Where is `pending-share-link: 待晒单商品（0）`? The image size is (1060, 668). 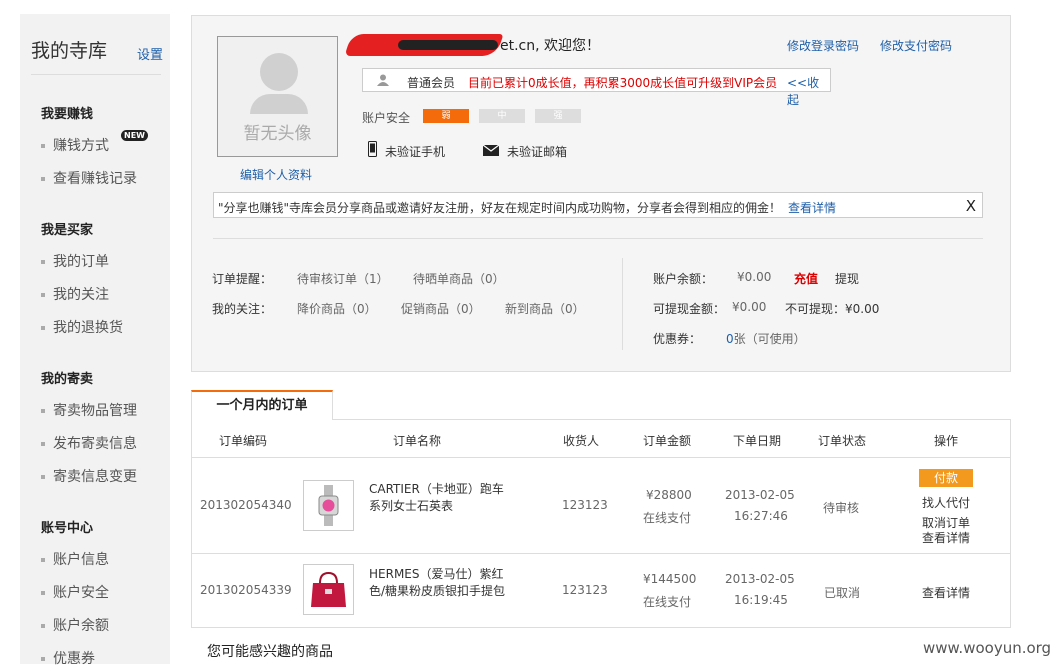
pending-share-link: 待晒单商品（0） is located at coordinates (459, 278).